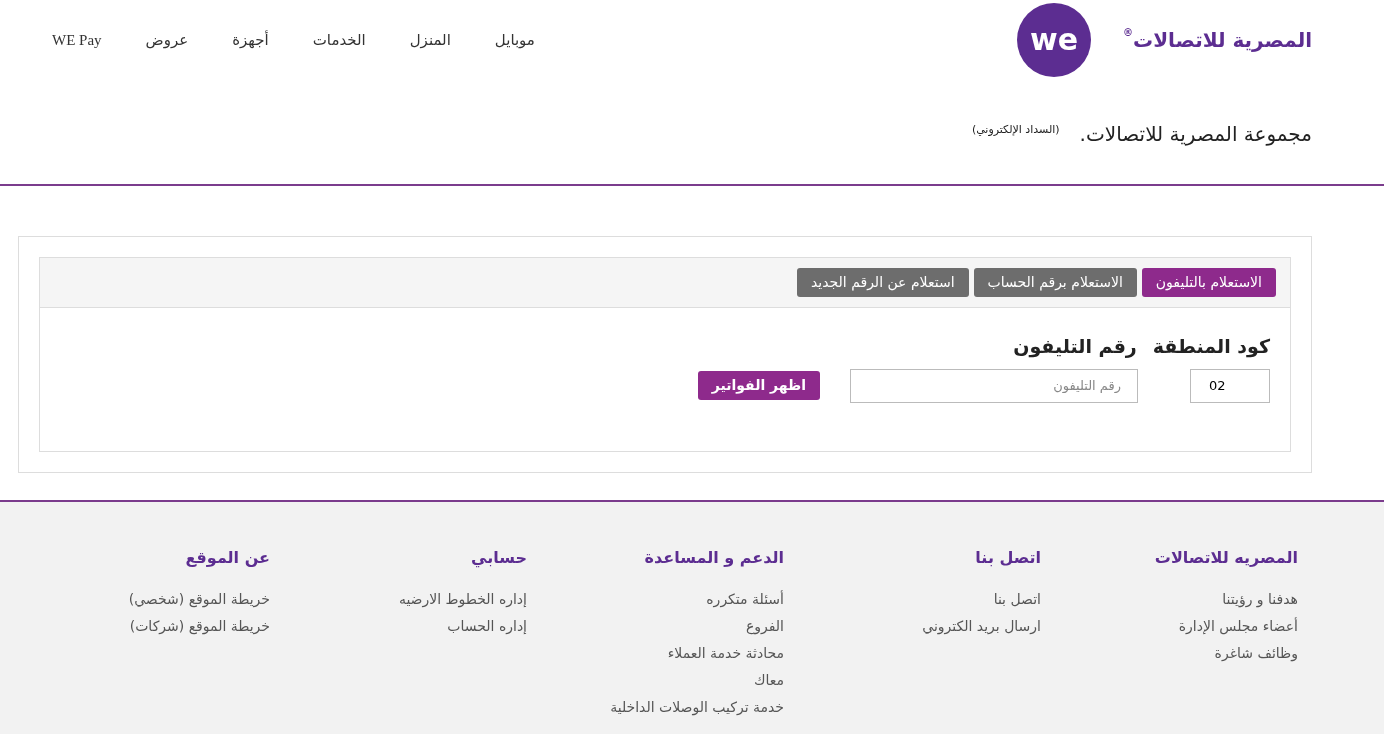 This screenshot has width=1384, height=753. Describe the element at coordinates (227, 557) in the screenshot. I see `footer-heading: عن الموقع` at that location.